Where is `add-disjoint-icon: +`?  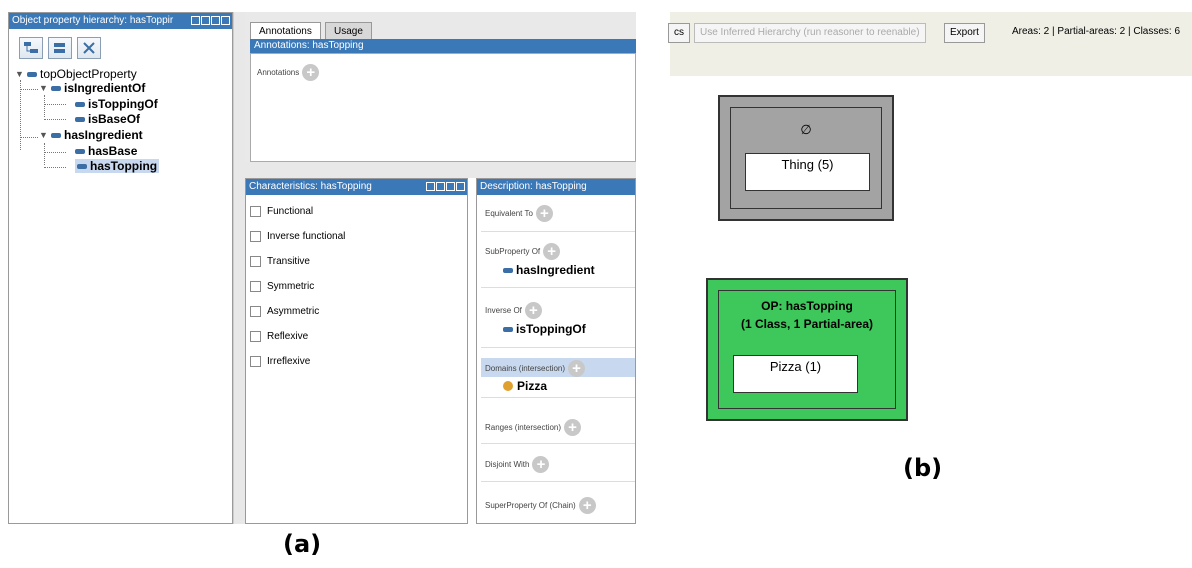 add-disjoint-icon: + is located at coordinates (541, 464).